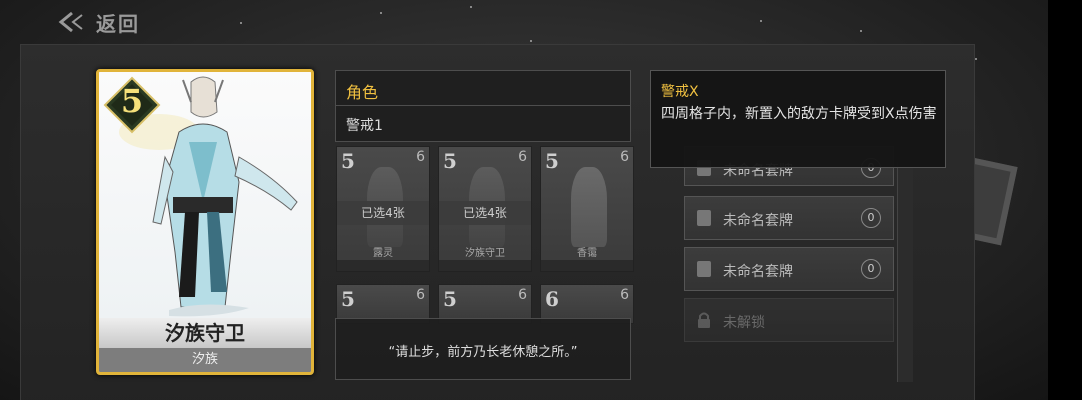  I want to click on back-arrow-icon, so click(70, 22).